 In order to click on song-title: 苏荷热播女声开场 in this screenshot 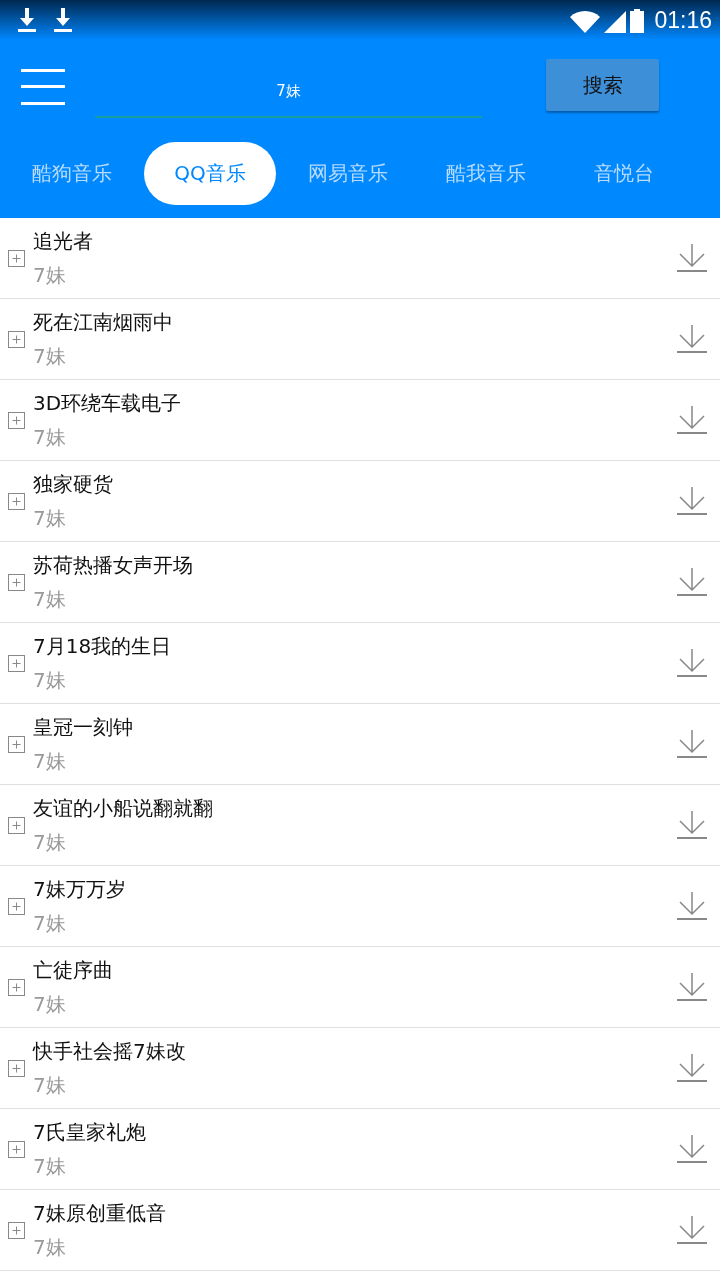, I will do `click(113, 565)`.